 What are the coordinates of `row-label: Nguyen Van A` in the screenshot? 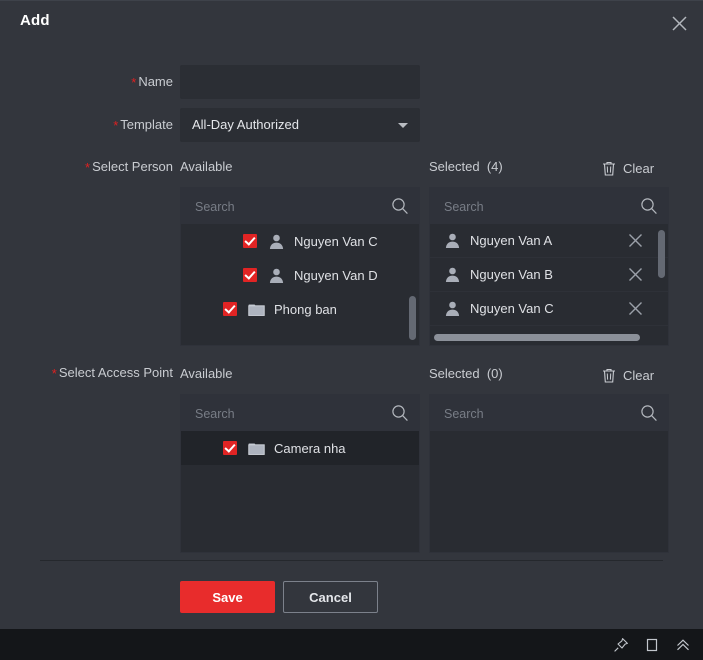 It's located at (511, 240).